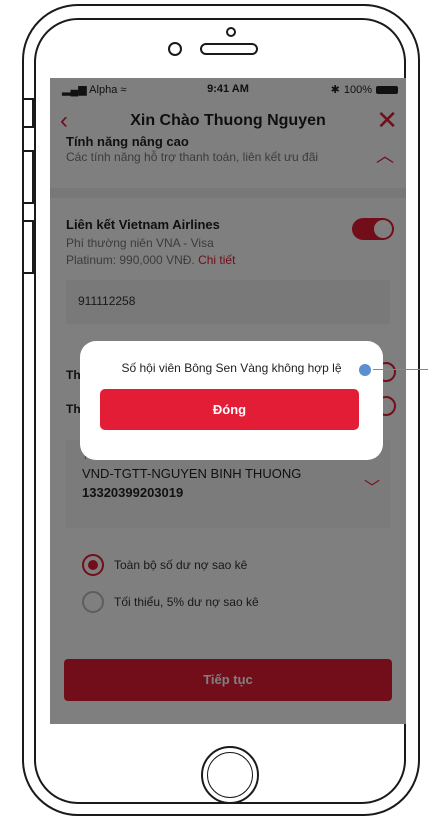 The height and width of the screenshot is (822, 428). I want to click on volume-down-button, so click(28, 247).